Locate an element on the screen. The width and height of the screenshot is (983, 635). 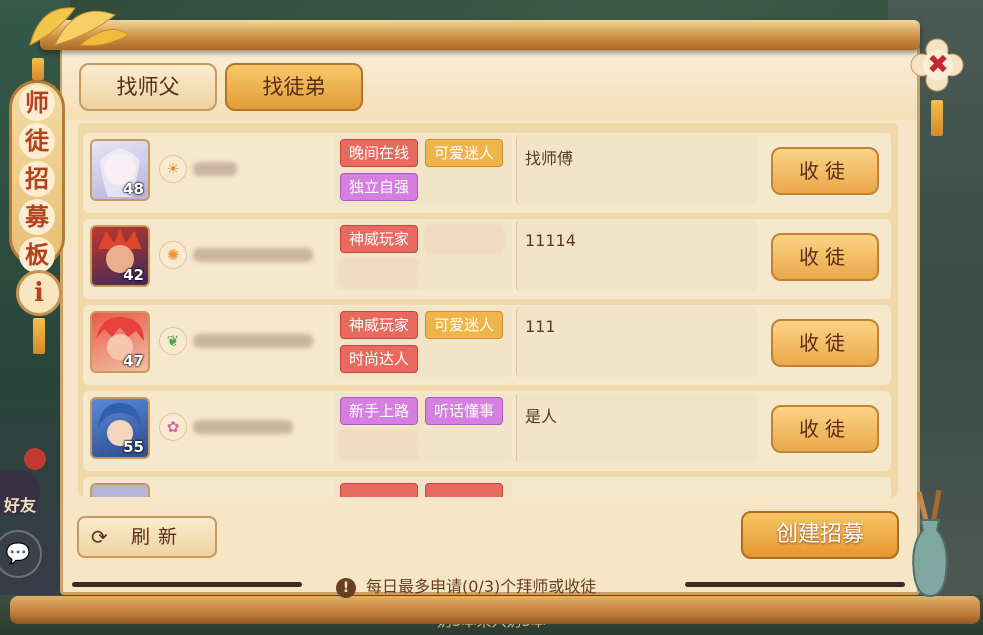
scroll-top-roller is located at coordinates (480, 35).